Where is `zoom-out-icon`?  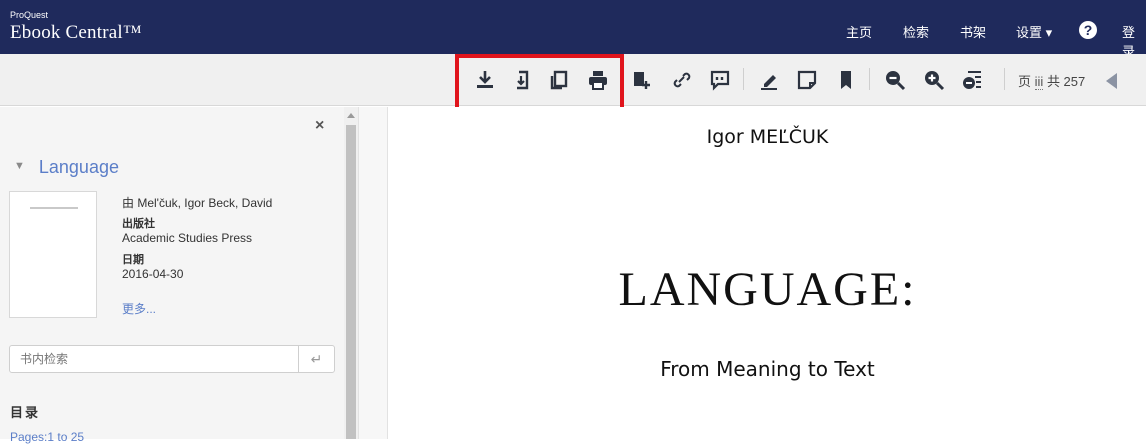 zoom-out-icon is located at coordinates (895, 80).